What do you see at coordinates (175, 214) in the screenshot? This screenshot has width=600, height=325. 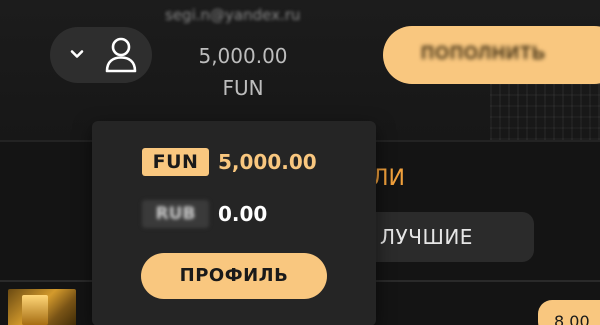 I see `wallet-currency-badge-rub: RUB` at bounding box center [175, 214].